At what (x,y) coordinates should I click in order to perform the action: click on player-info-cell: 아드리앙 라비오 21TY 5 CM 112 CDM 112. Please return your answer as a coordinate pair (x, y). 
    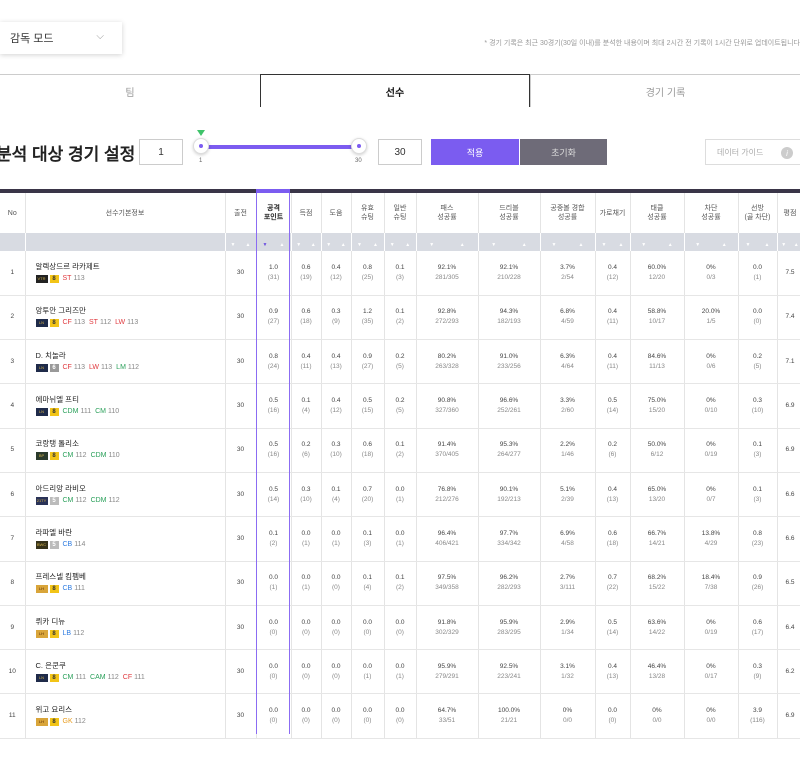
    Looking at the image, I should click on (125, 495).